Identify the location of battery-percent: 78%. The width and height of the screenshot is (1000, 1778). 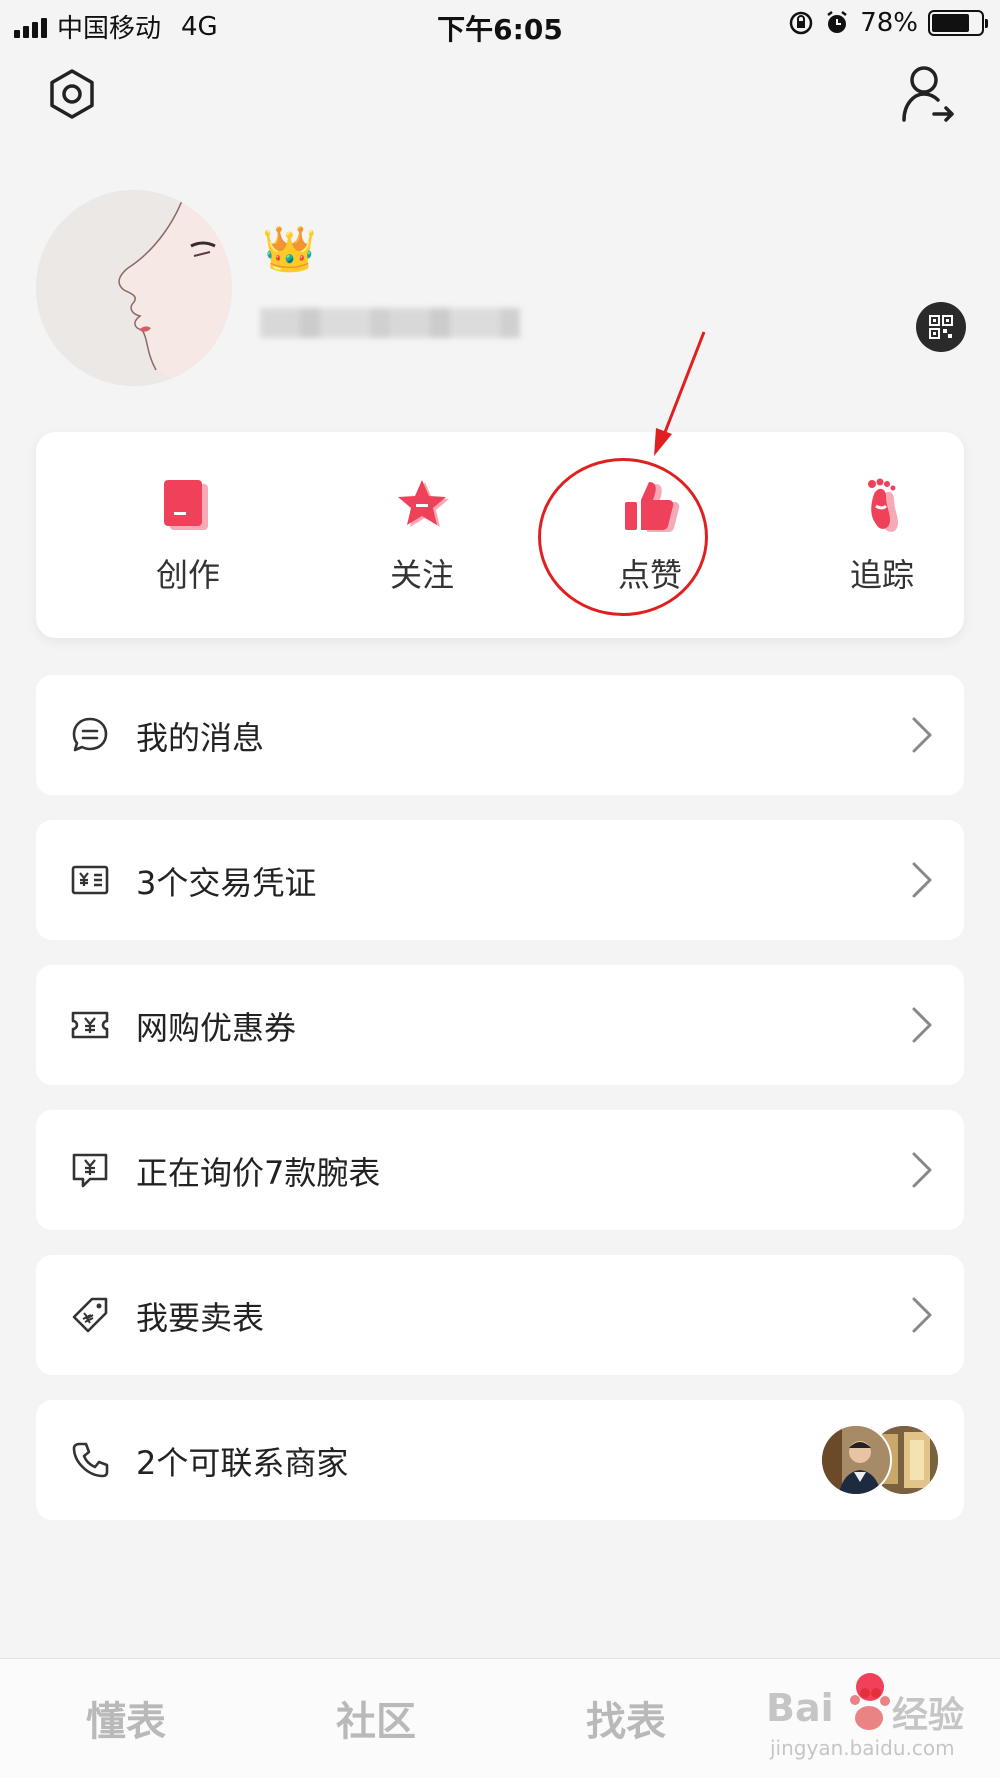
(889, 23).